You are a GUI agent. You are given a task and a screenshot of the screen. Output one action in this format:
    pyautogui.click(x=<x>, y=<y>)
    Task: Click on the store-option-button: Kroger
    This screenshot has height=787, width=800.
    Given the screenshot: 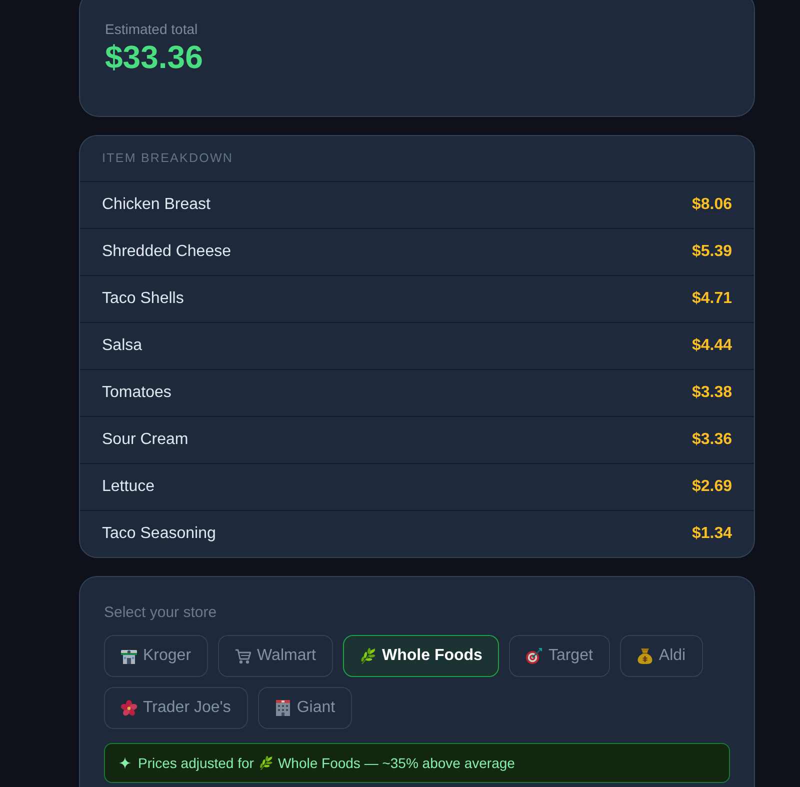 What is the action you would take?
    pyautogui.click(x=156, y=656)
    